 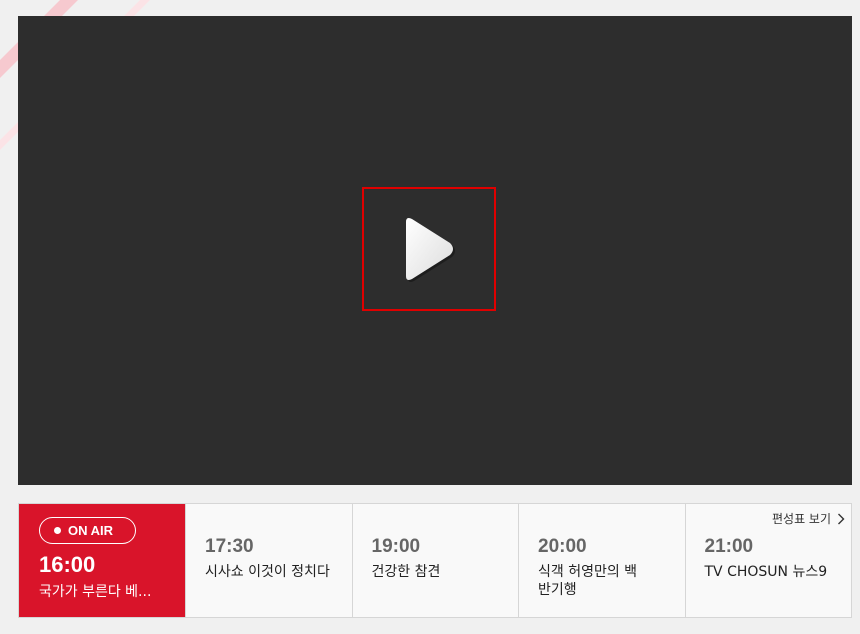 I want to click on onair-badge-label: ON AIR, so click(x=91, y=530).